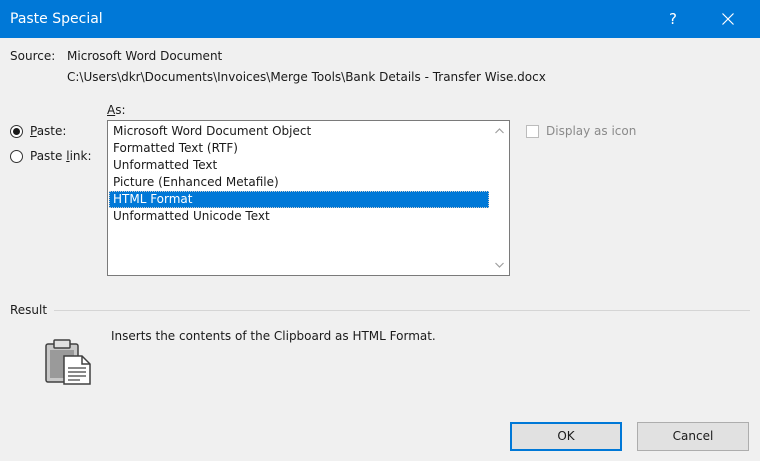  I want to click on paste-accel: P, so click(33, 131).